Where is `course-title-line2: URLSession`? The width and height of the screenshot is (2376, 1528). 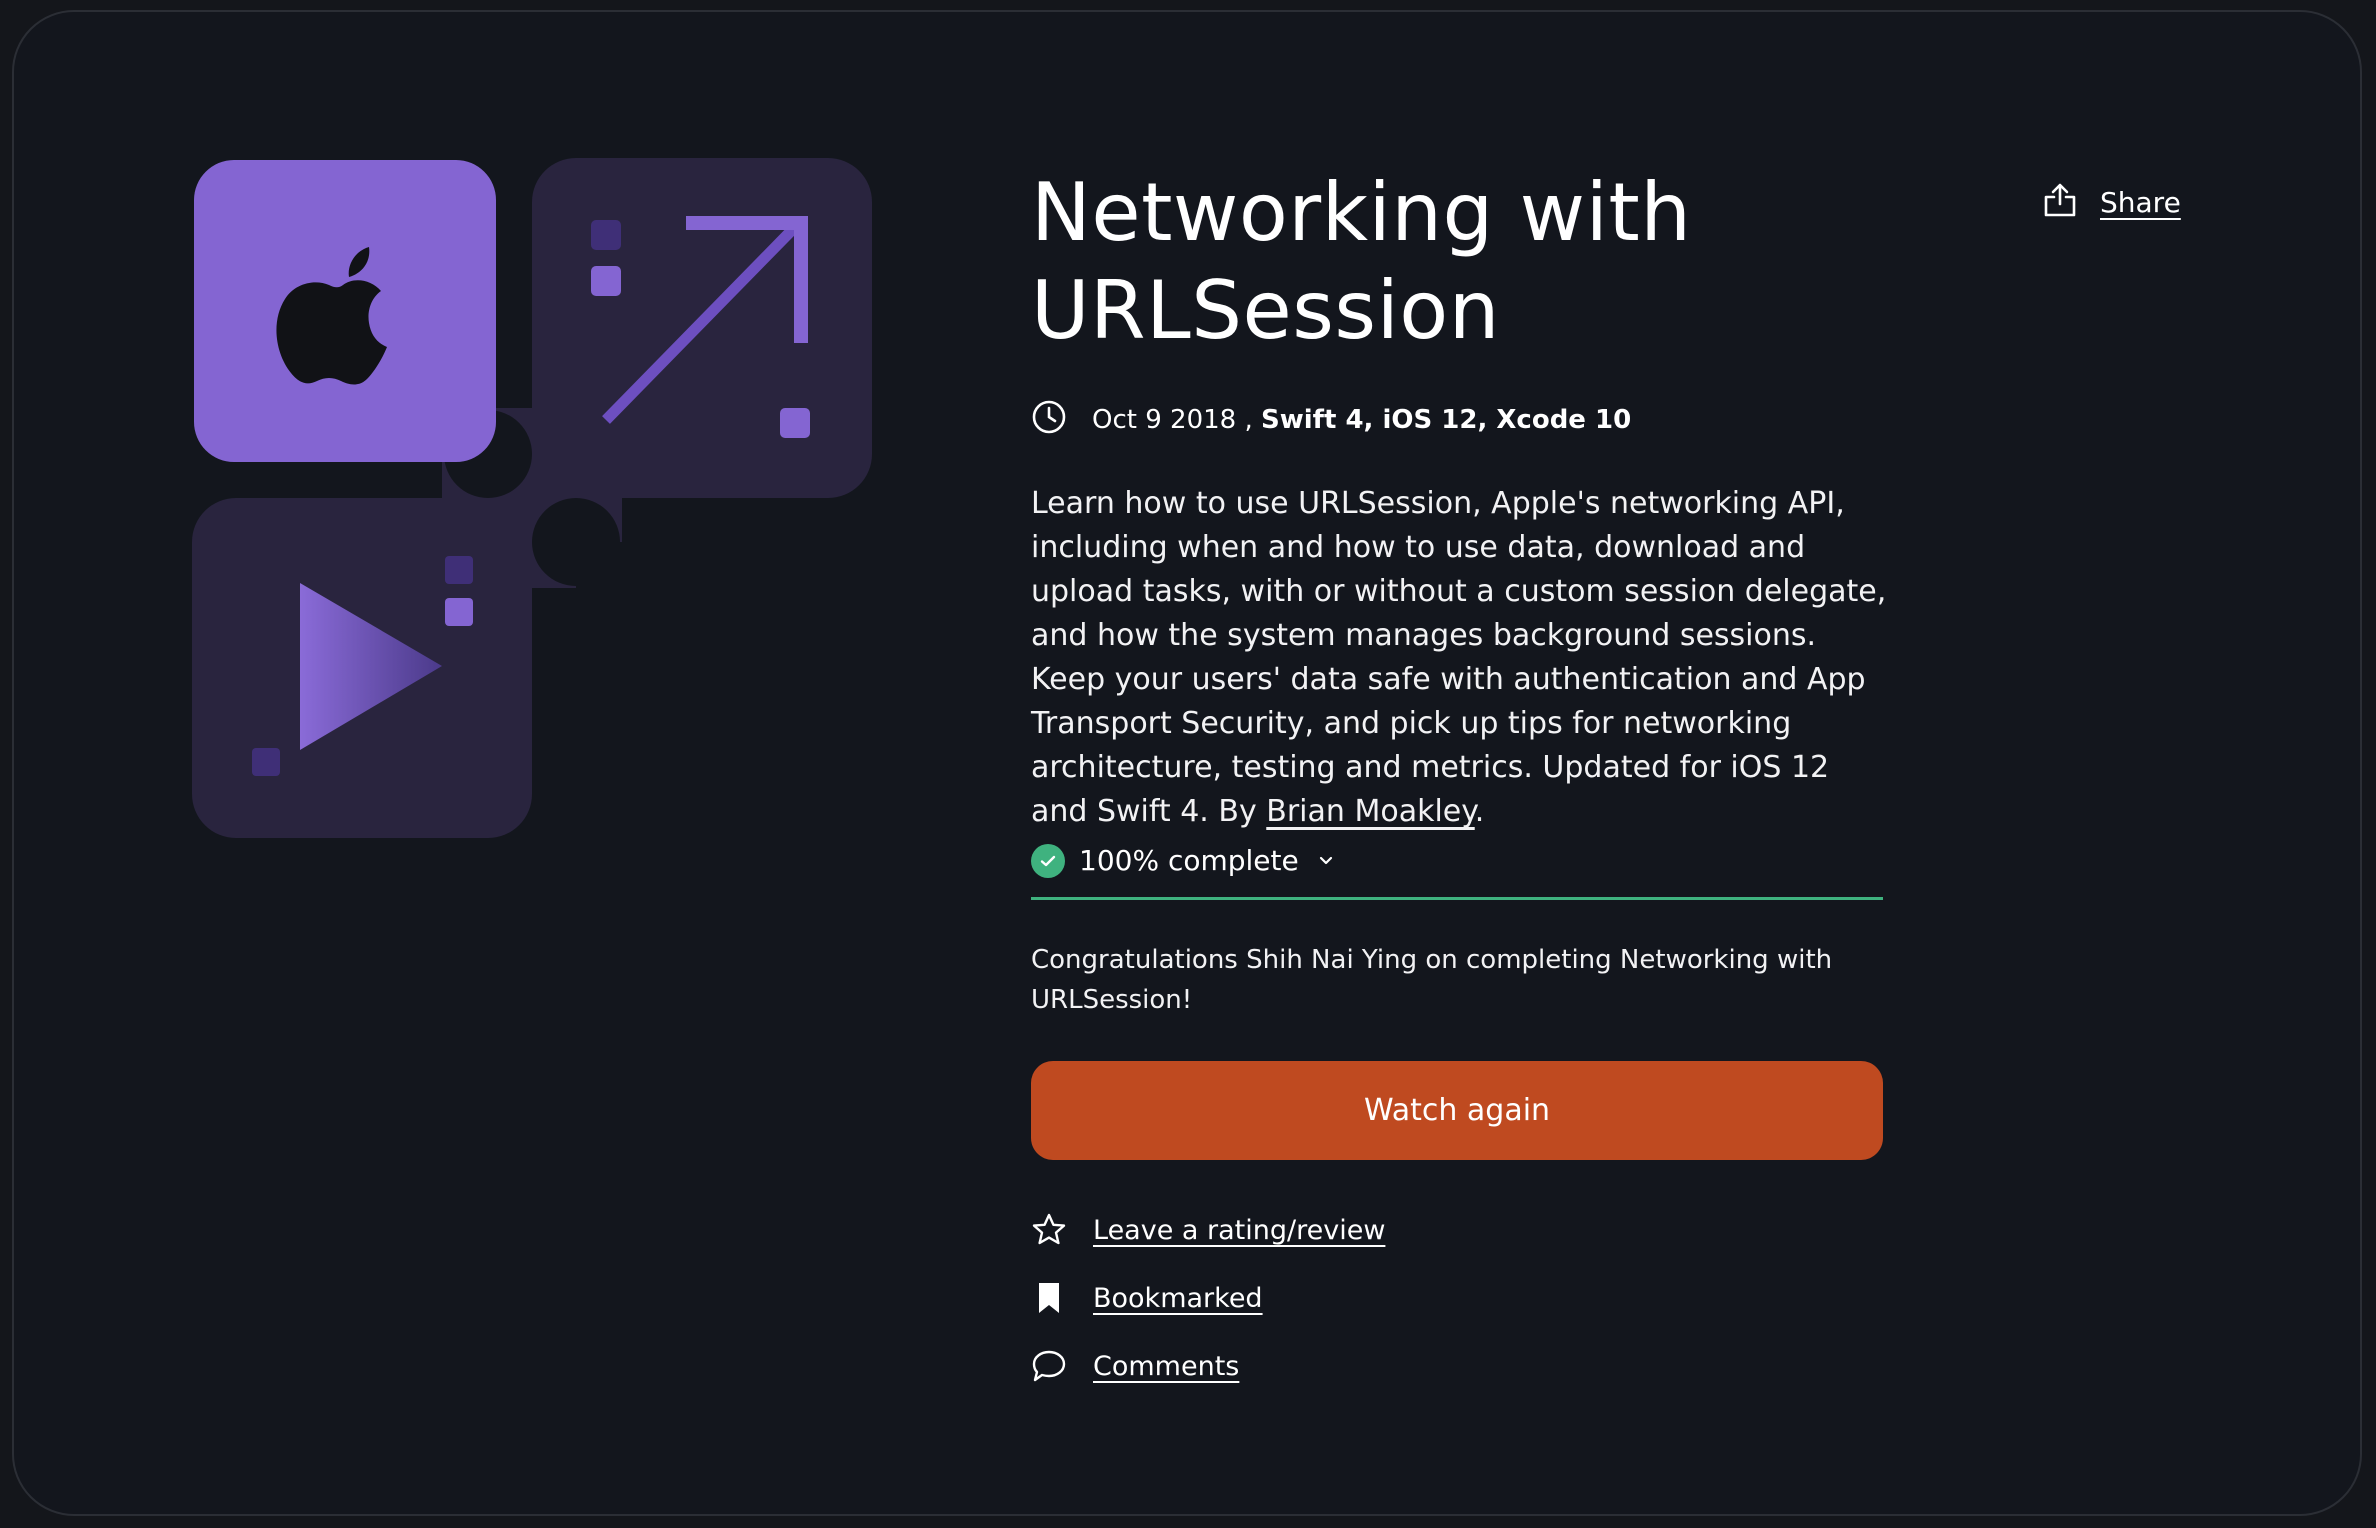
course-title-line2: URLSession is located at coordinates (1265, 310).